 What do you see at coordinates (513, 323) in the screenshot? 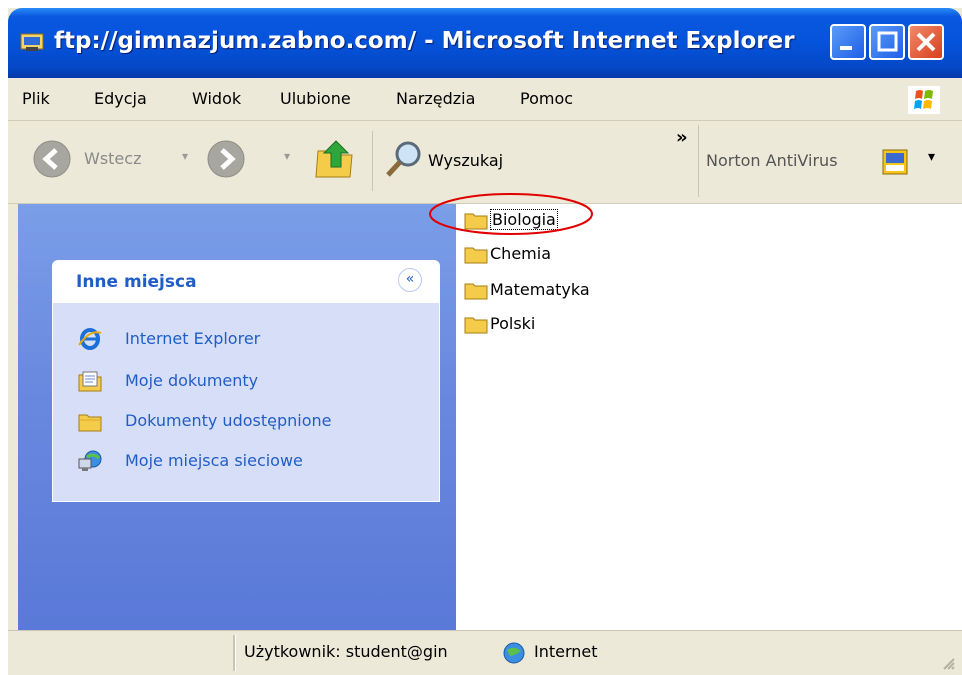
I see `folder-name: Polski` at bounding box center [513, 323].